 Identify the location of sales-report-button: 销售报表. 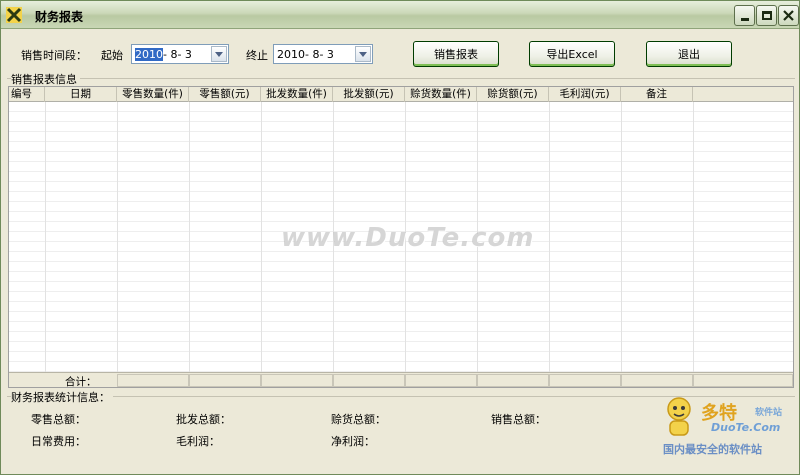
(456, 54).